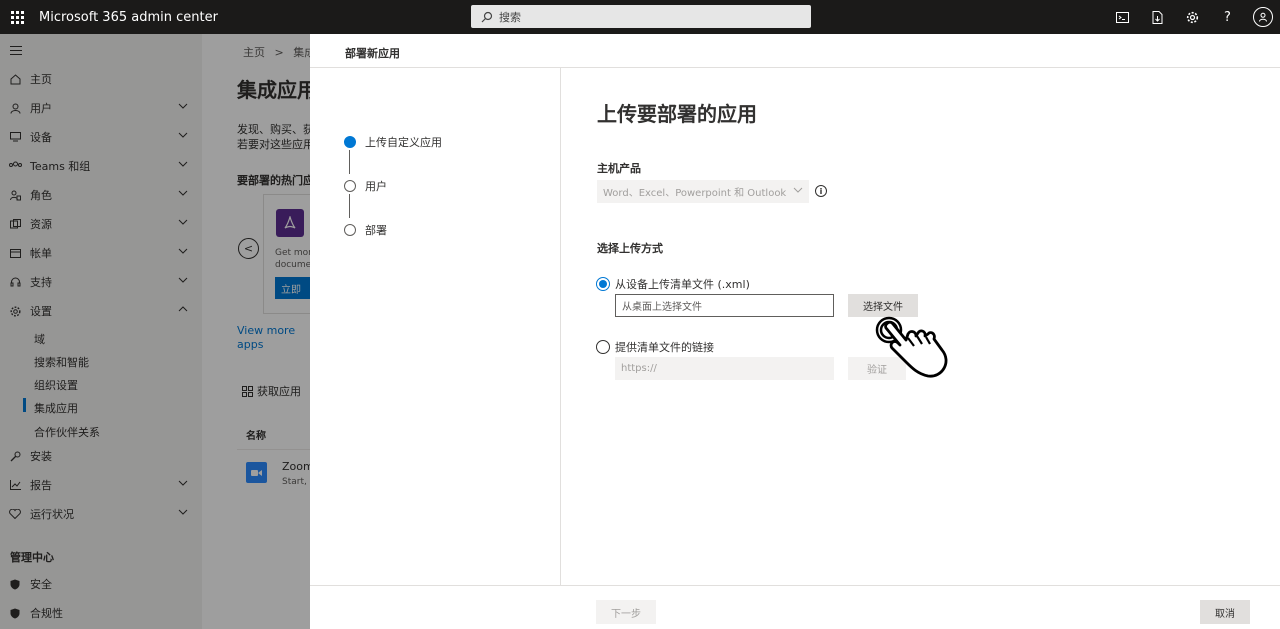  I want to click on next-button: 下一步, so click(626, 612).